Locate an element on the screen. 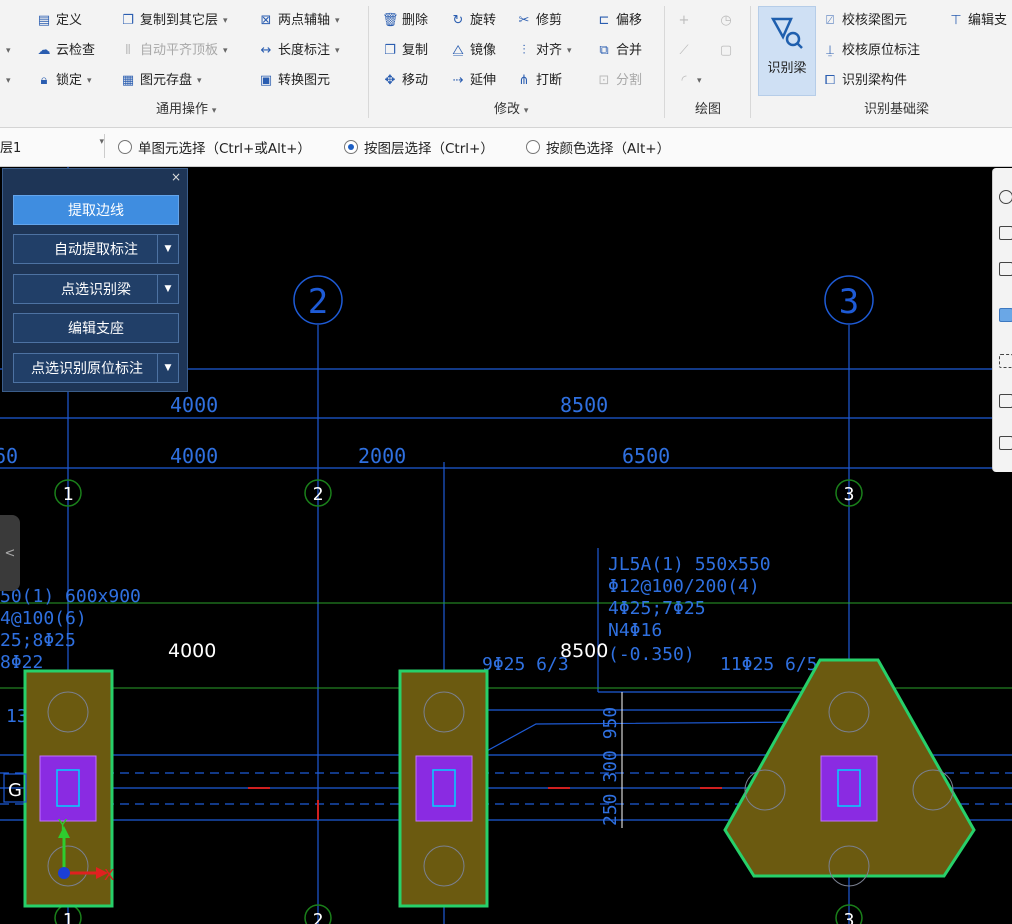 This screenshot has height=924, width=1012. split-button: ⊡ 分割 is located at coordinates (619, 81).